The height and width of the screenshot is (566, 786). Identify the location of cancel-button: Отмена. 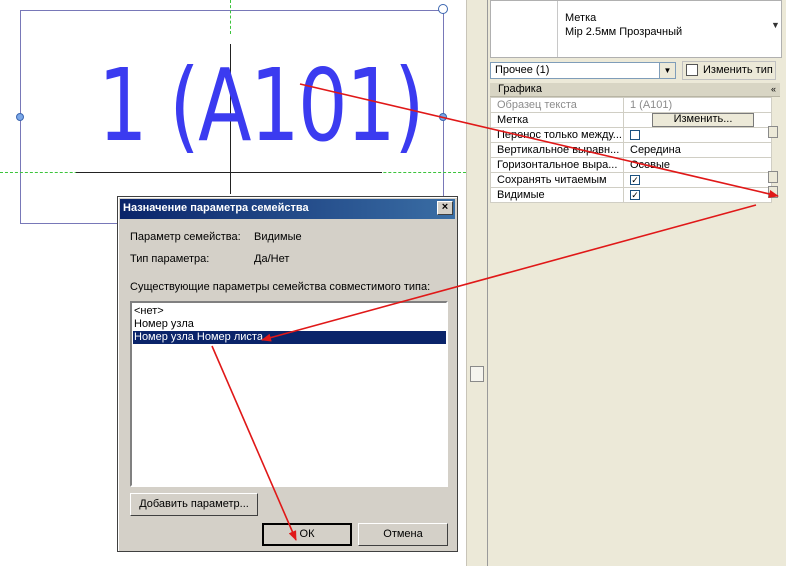
(403, 534).